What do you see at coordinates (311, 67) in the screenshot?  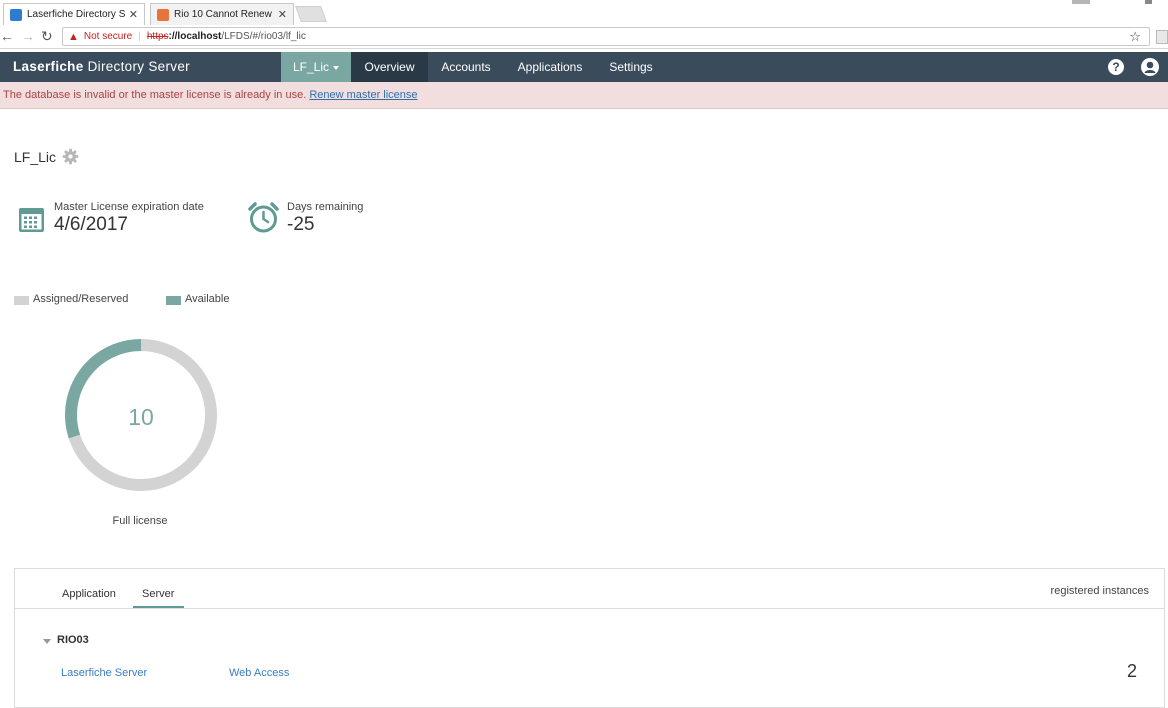 I see `database-dropdown-label: LF_Lic` at bounding box center [311, 67].